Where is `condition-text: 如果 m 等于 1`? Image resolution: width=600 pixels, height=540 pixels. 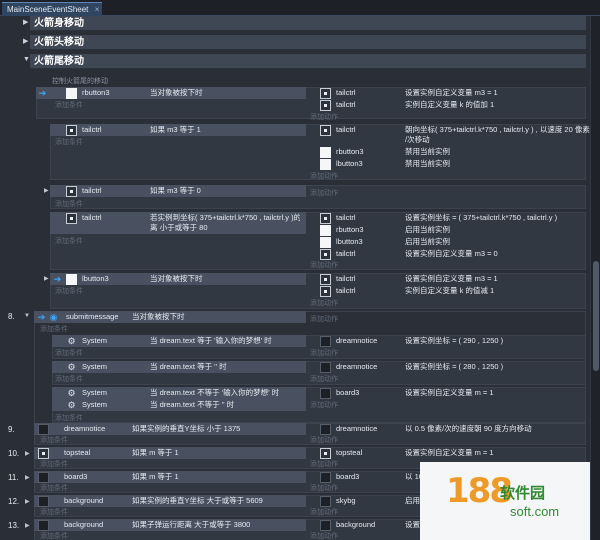 condition-text: 如果 m 等于 1 is located at coordinates (155, 476).